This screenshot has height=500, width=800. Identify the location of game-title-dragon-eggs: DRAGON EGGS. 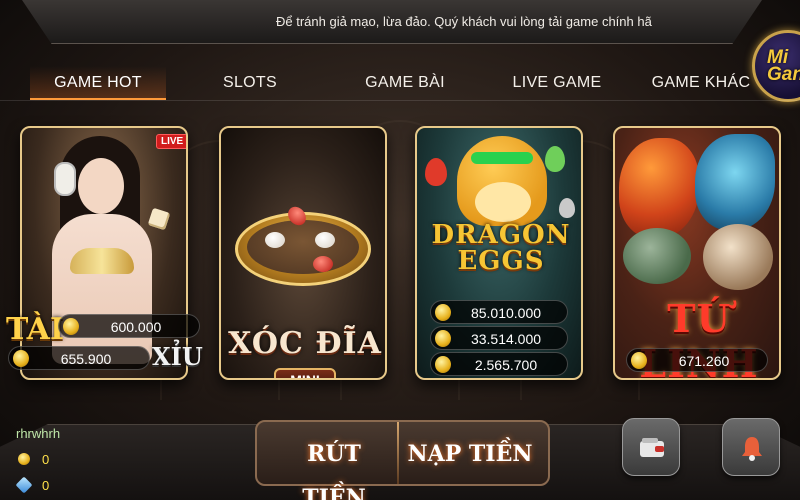
(501, 248).